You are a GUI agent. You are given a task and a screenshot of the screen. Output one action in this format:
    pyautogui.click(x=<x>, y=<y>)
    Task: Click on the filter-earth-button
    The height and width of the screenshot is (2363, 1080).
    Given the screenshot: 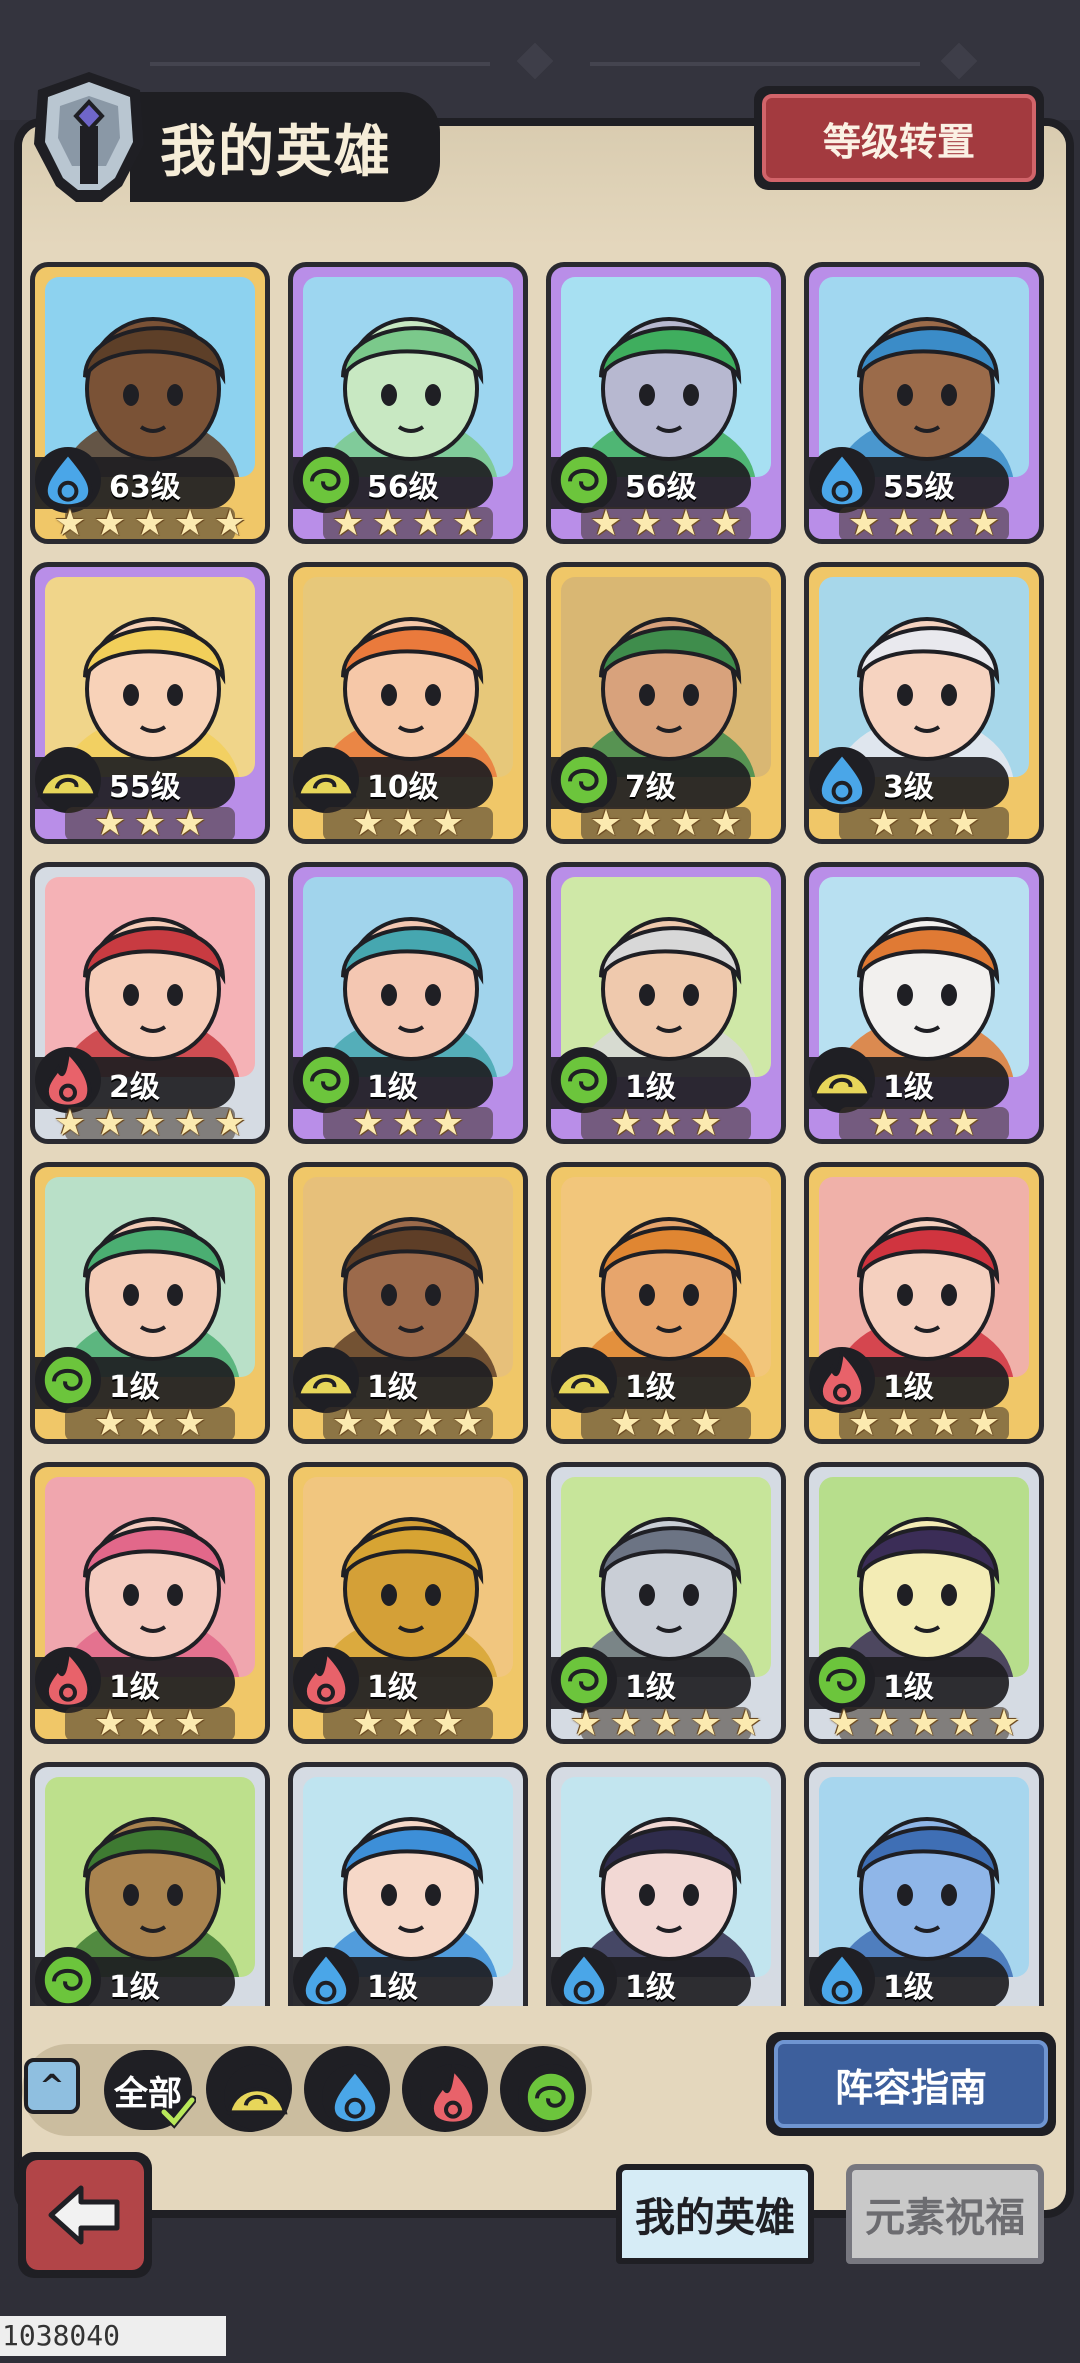 What is the action you would take?
    pyautogui.click(x=249, y=2089)
    